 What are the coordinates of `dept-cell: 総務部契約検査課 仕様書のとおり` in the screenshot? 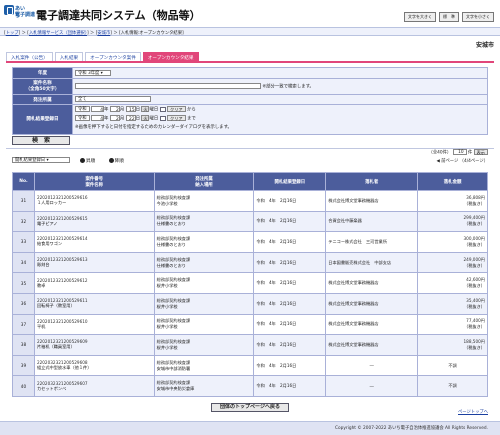 It's located at (204, 262).